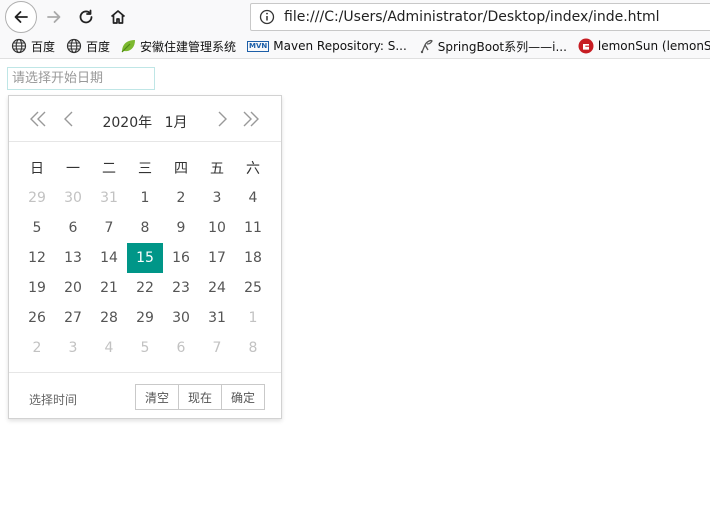 This screenshot has height=522, width=710. I want to click on day-cell-other-month: 30, so click(73, 198).